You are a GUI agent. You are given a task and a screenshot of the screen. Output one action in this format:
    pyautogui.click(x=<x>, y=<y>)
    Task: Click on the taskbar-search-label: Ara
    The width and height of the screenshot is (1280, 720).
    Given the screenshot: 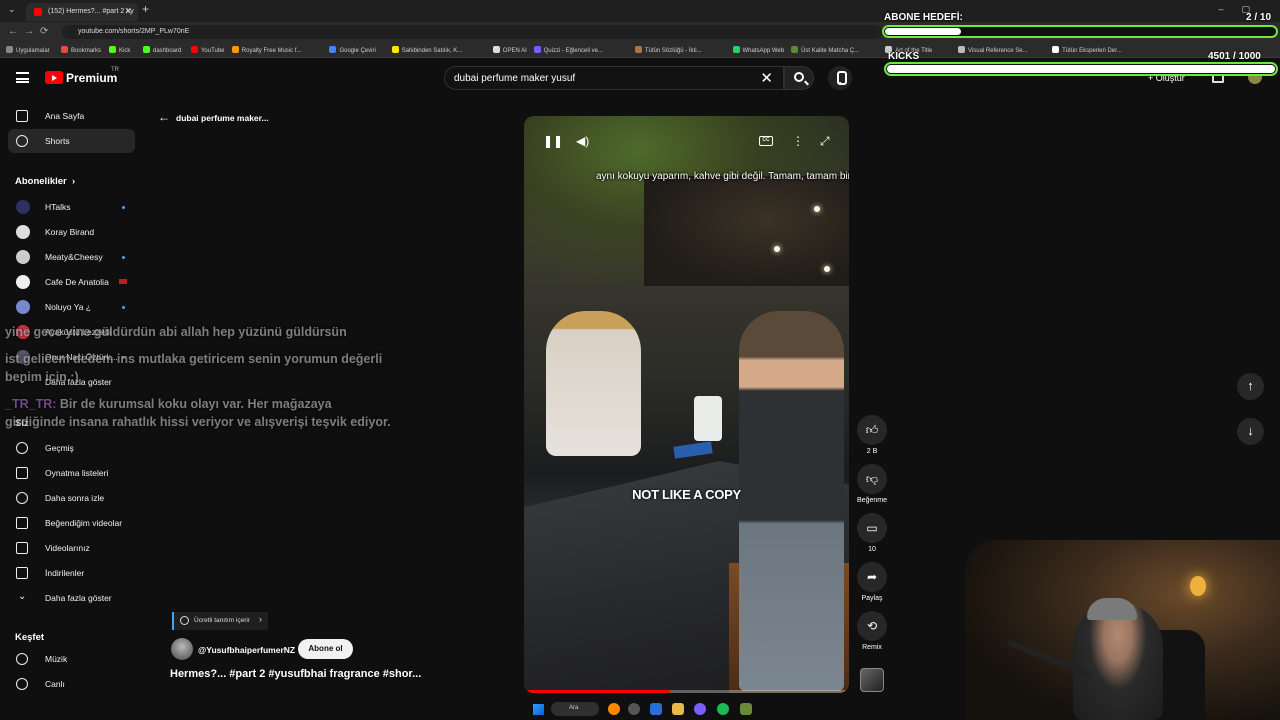 What is the action you would take?
    pyautogui.click(x=574, y=708)
    